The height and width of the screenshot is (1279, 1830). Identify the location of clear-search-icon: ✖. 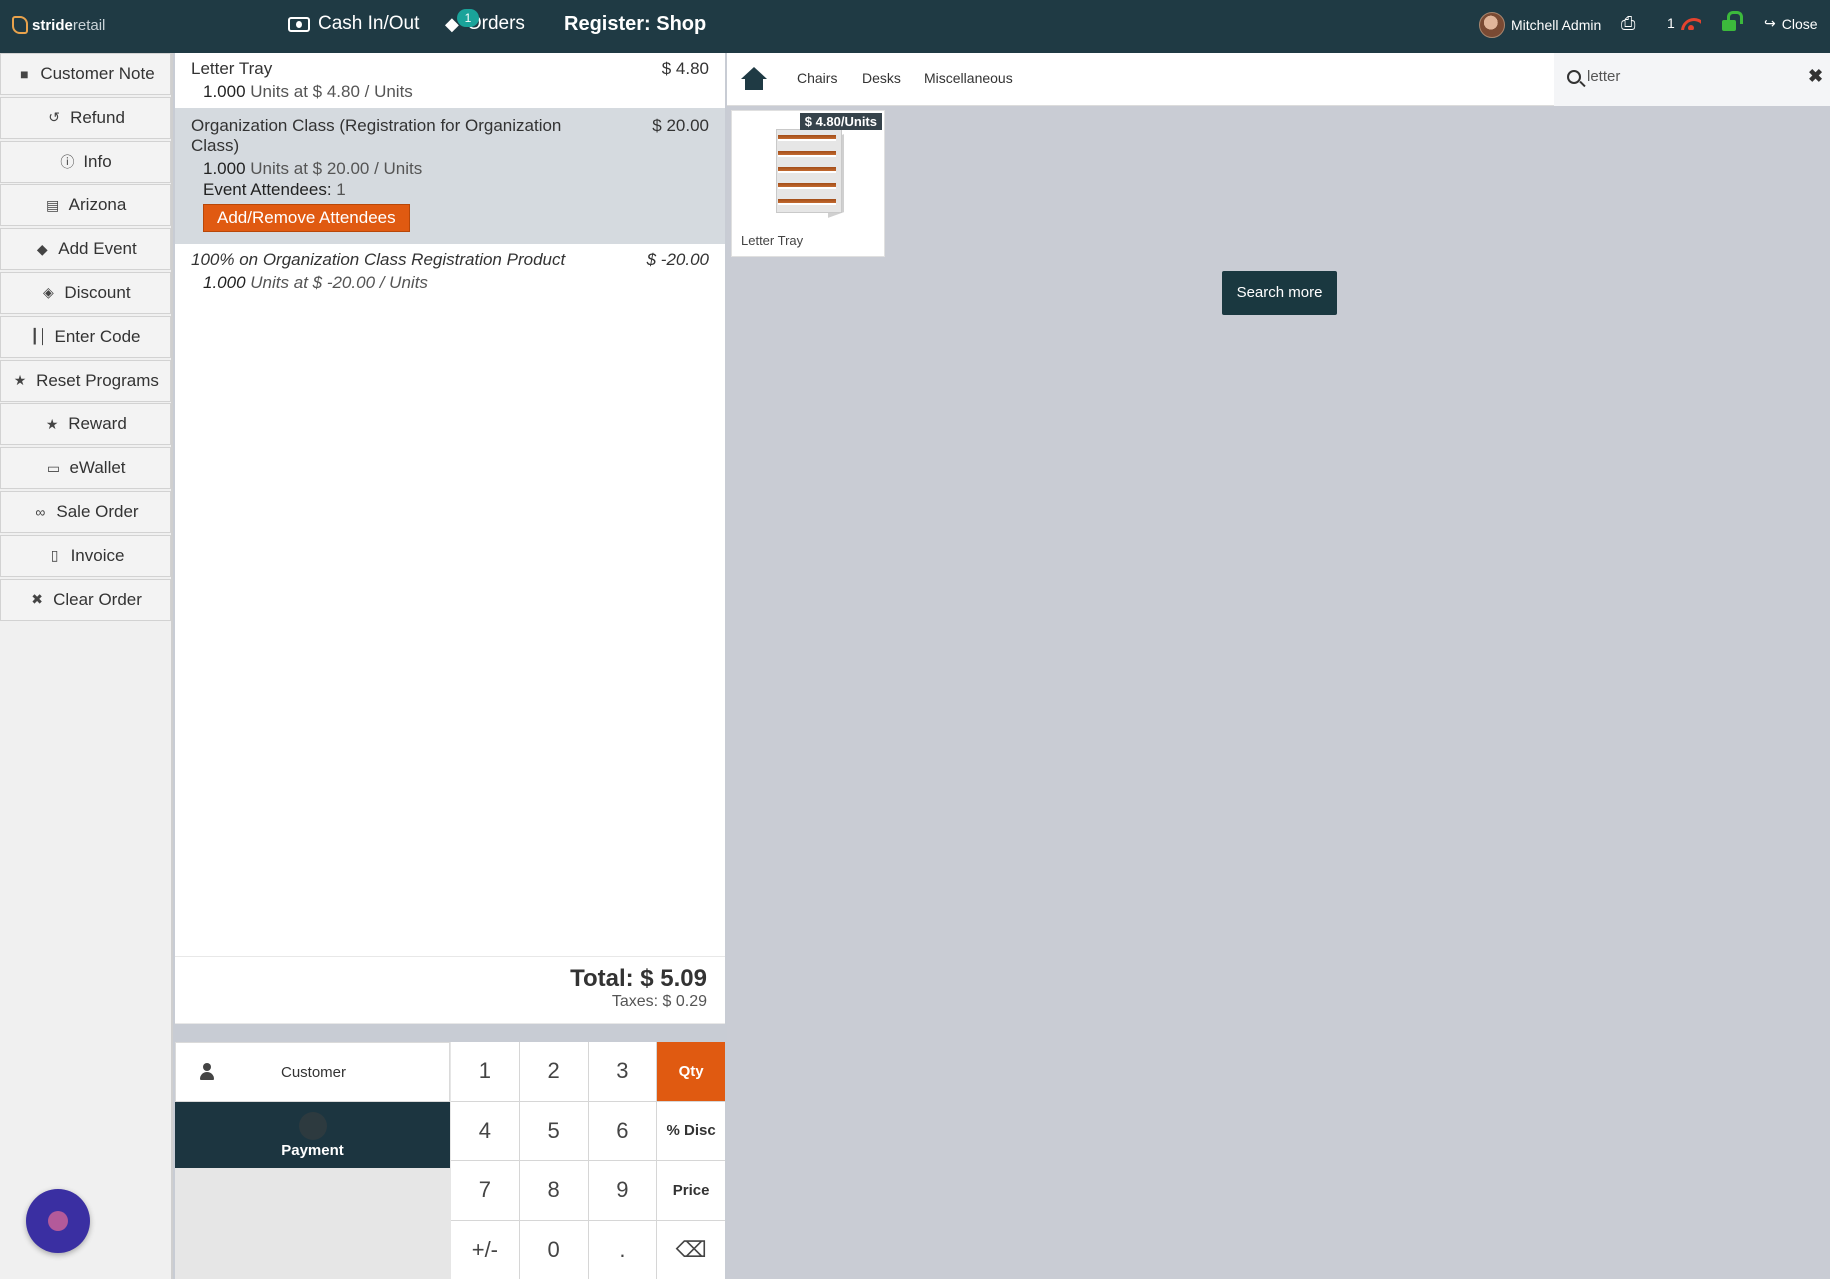
(1815, 76).